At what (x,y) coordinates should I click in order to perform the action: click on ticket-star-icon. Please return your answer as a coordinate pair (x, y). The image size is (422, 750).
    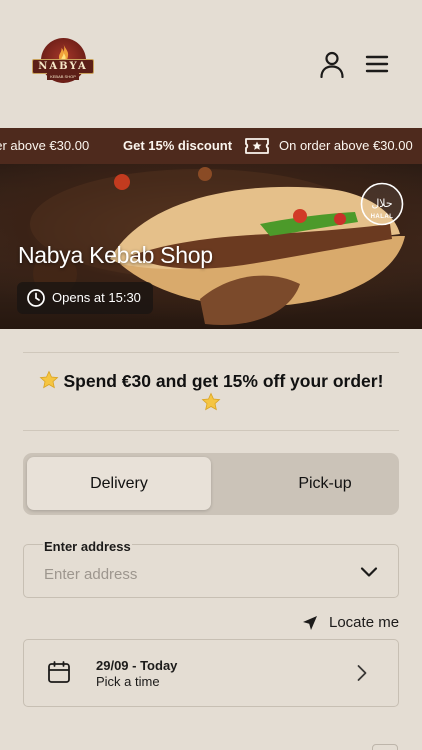
    Looking at the image, I should click on (257, 146).